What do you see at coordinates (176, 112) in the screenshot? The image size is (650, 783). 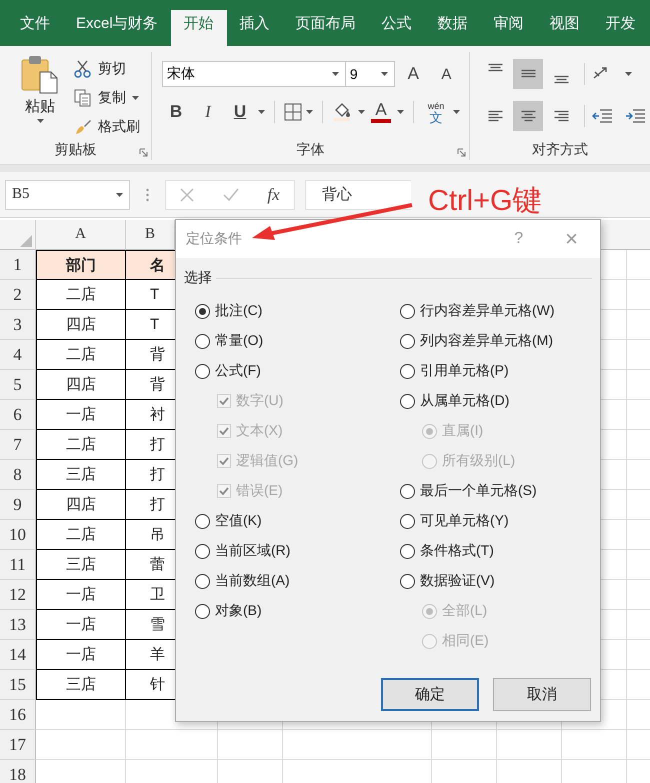 I see `bold-button: B` at bounding box center [176, 112].